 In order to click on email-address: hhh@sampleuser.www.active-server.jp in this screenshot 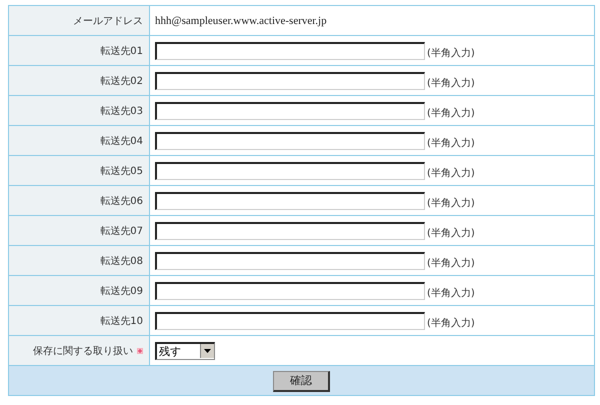, I will do `click(241, 21)`.